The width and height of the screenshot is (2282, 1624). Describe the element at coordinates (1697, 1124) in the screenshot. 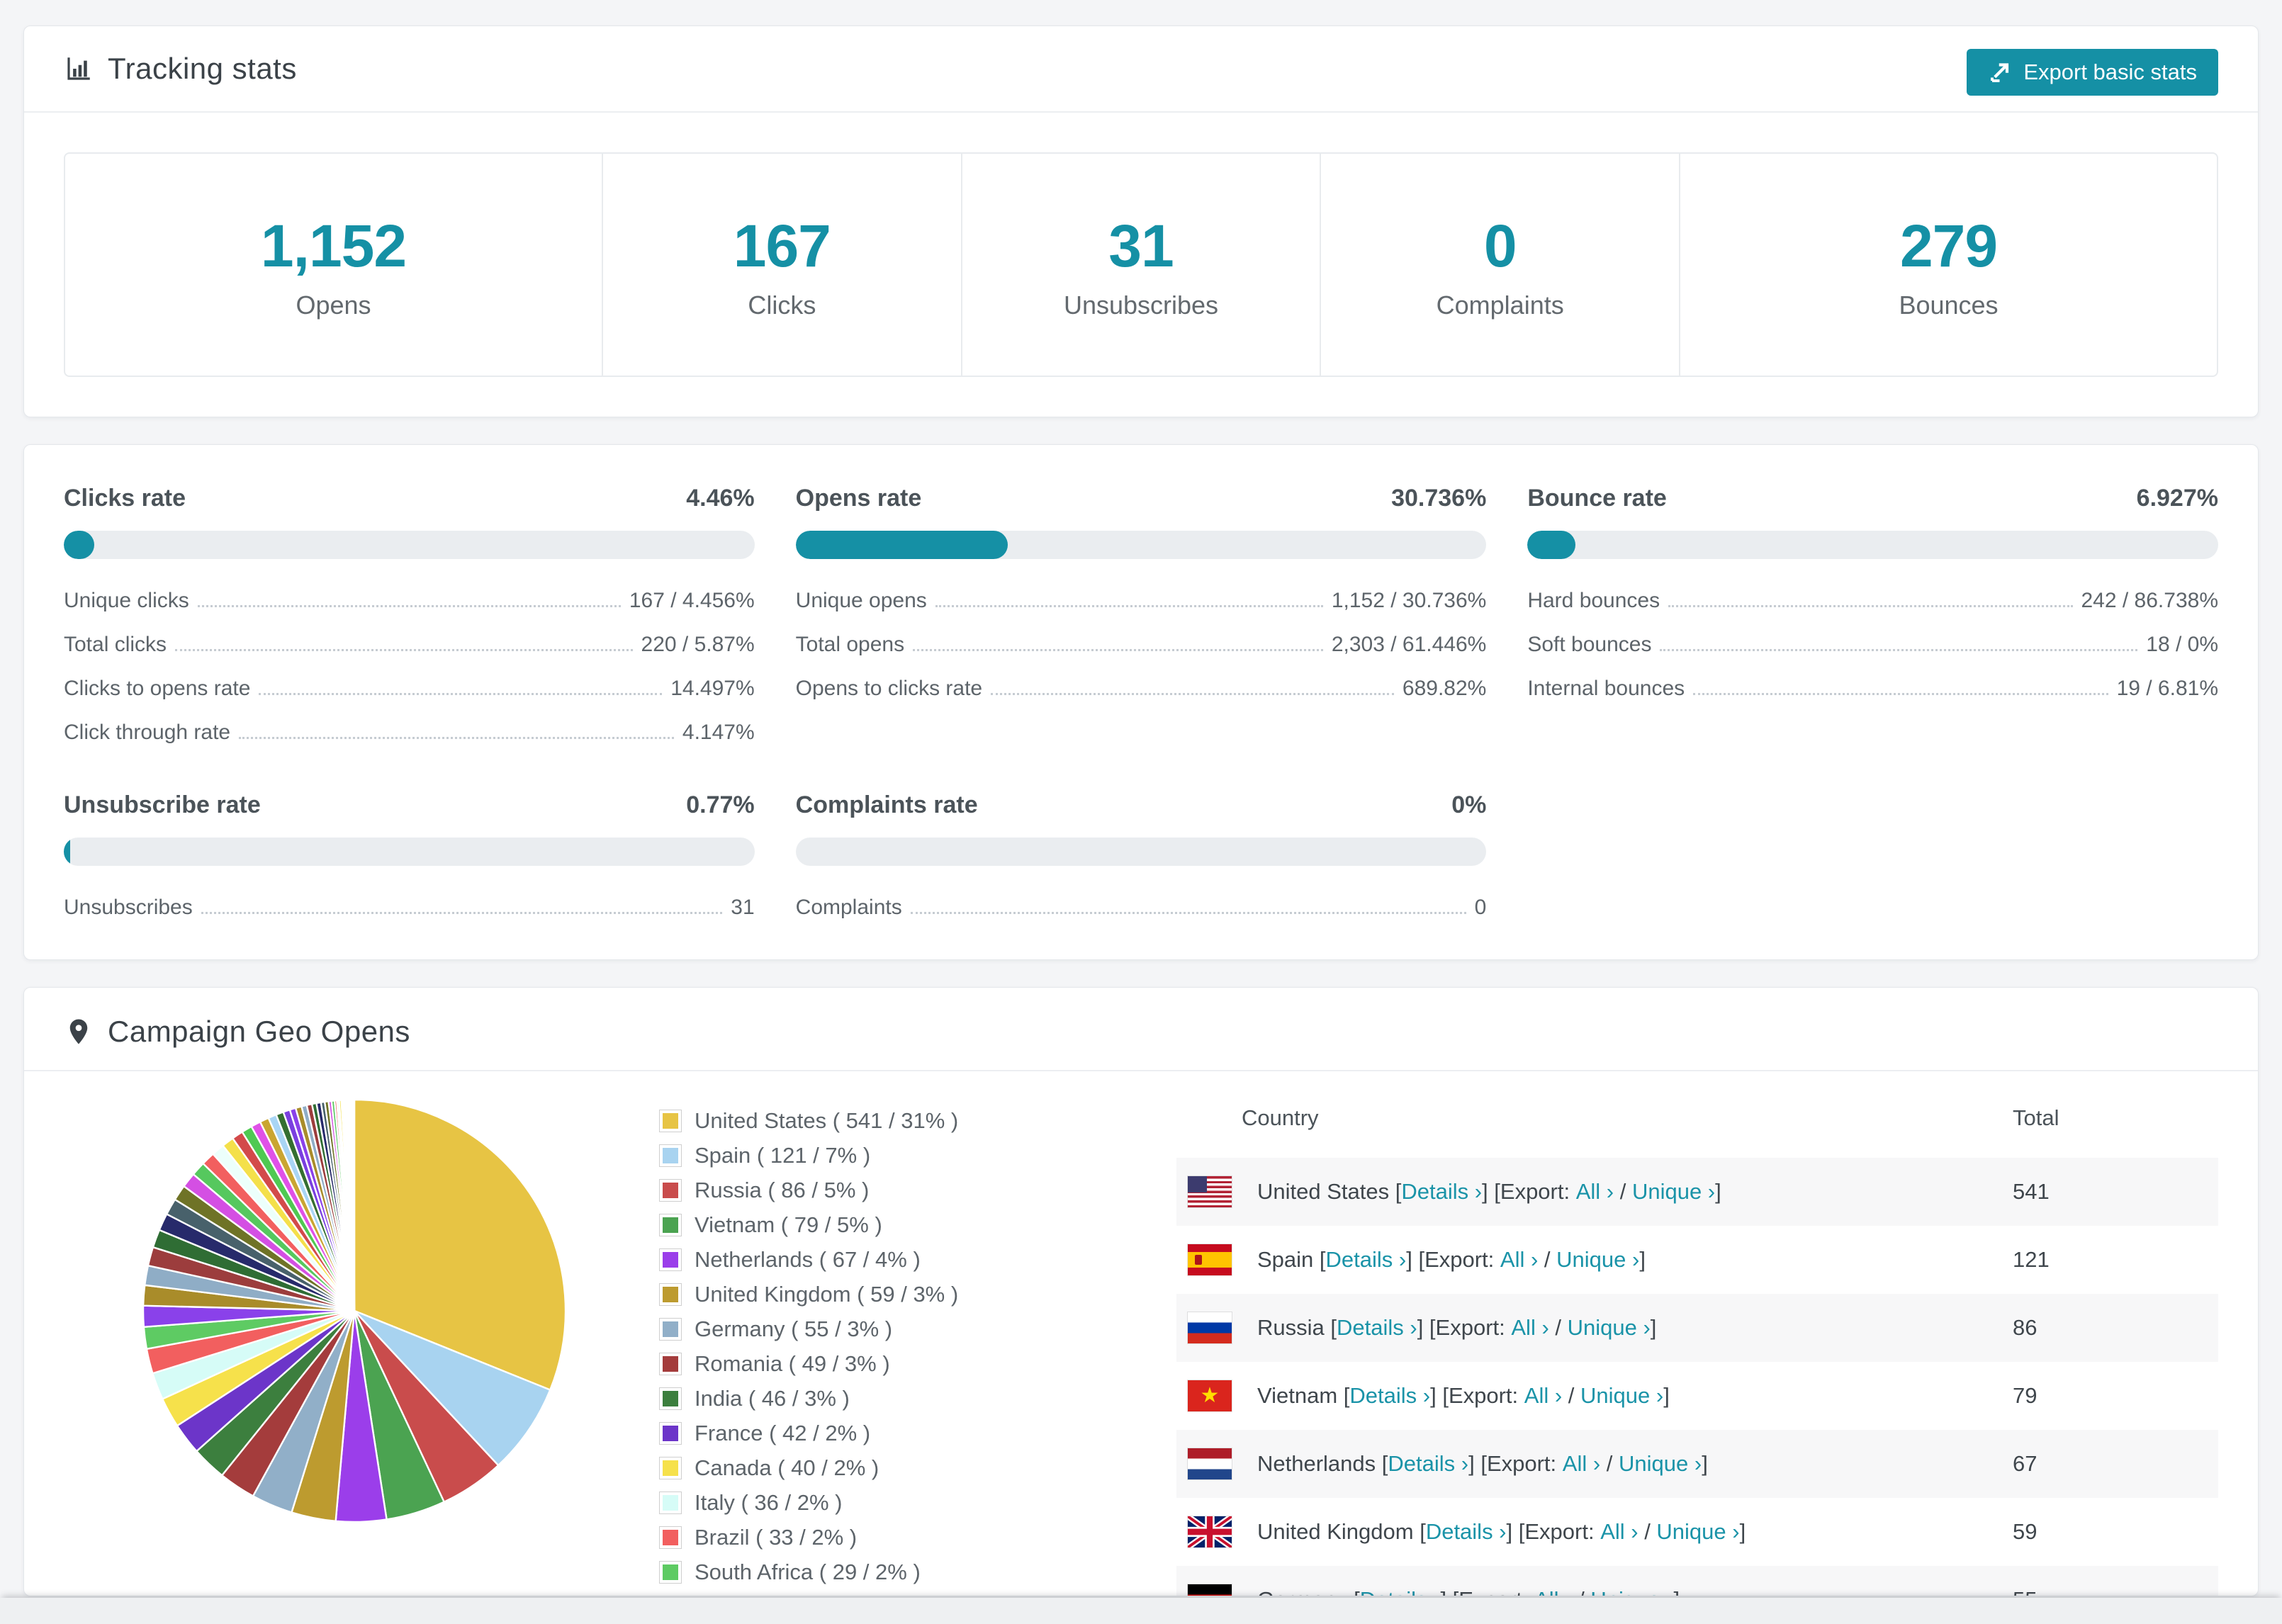

I see `geo-table-header: Country Total` at that location.